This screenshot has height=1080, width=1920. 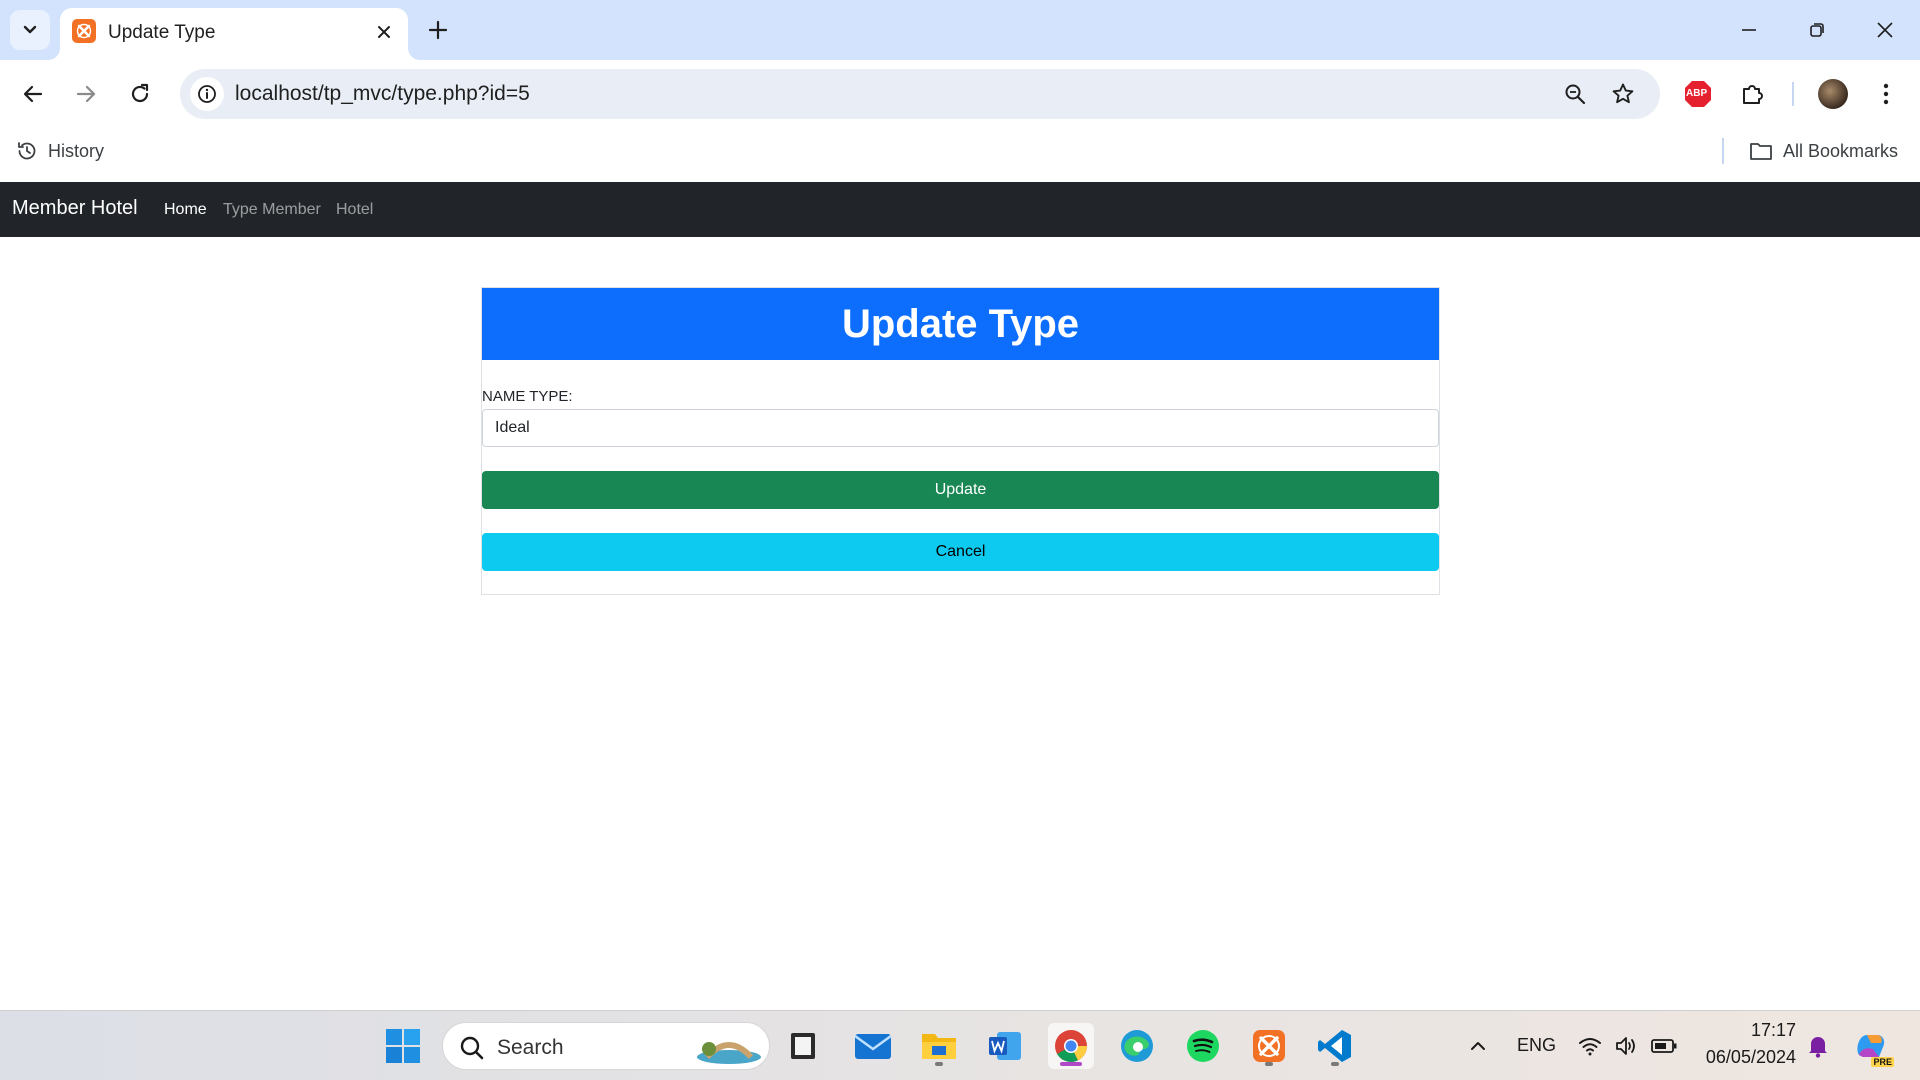 I want to click on taskbar-app-mail, so click(x=873, y=1046).